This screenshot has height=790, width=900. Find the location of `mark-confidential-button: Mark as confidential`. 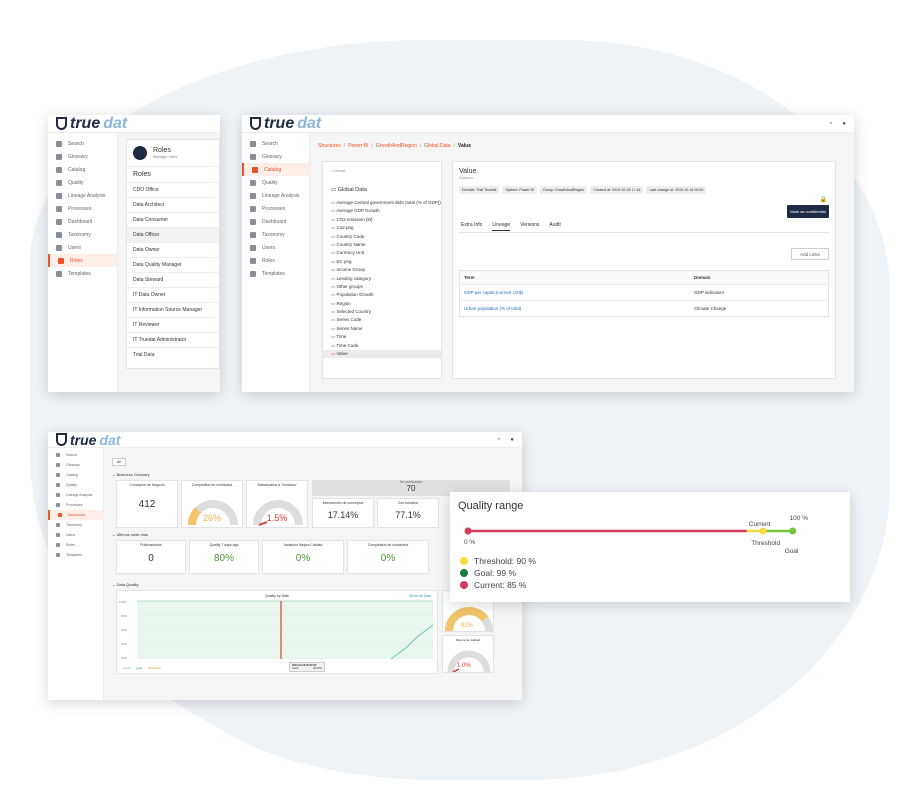

mark-confidential-button: Mark as confidential is located at coordinates (808, 211).